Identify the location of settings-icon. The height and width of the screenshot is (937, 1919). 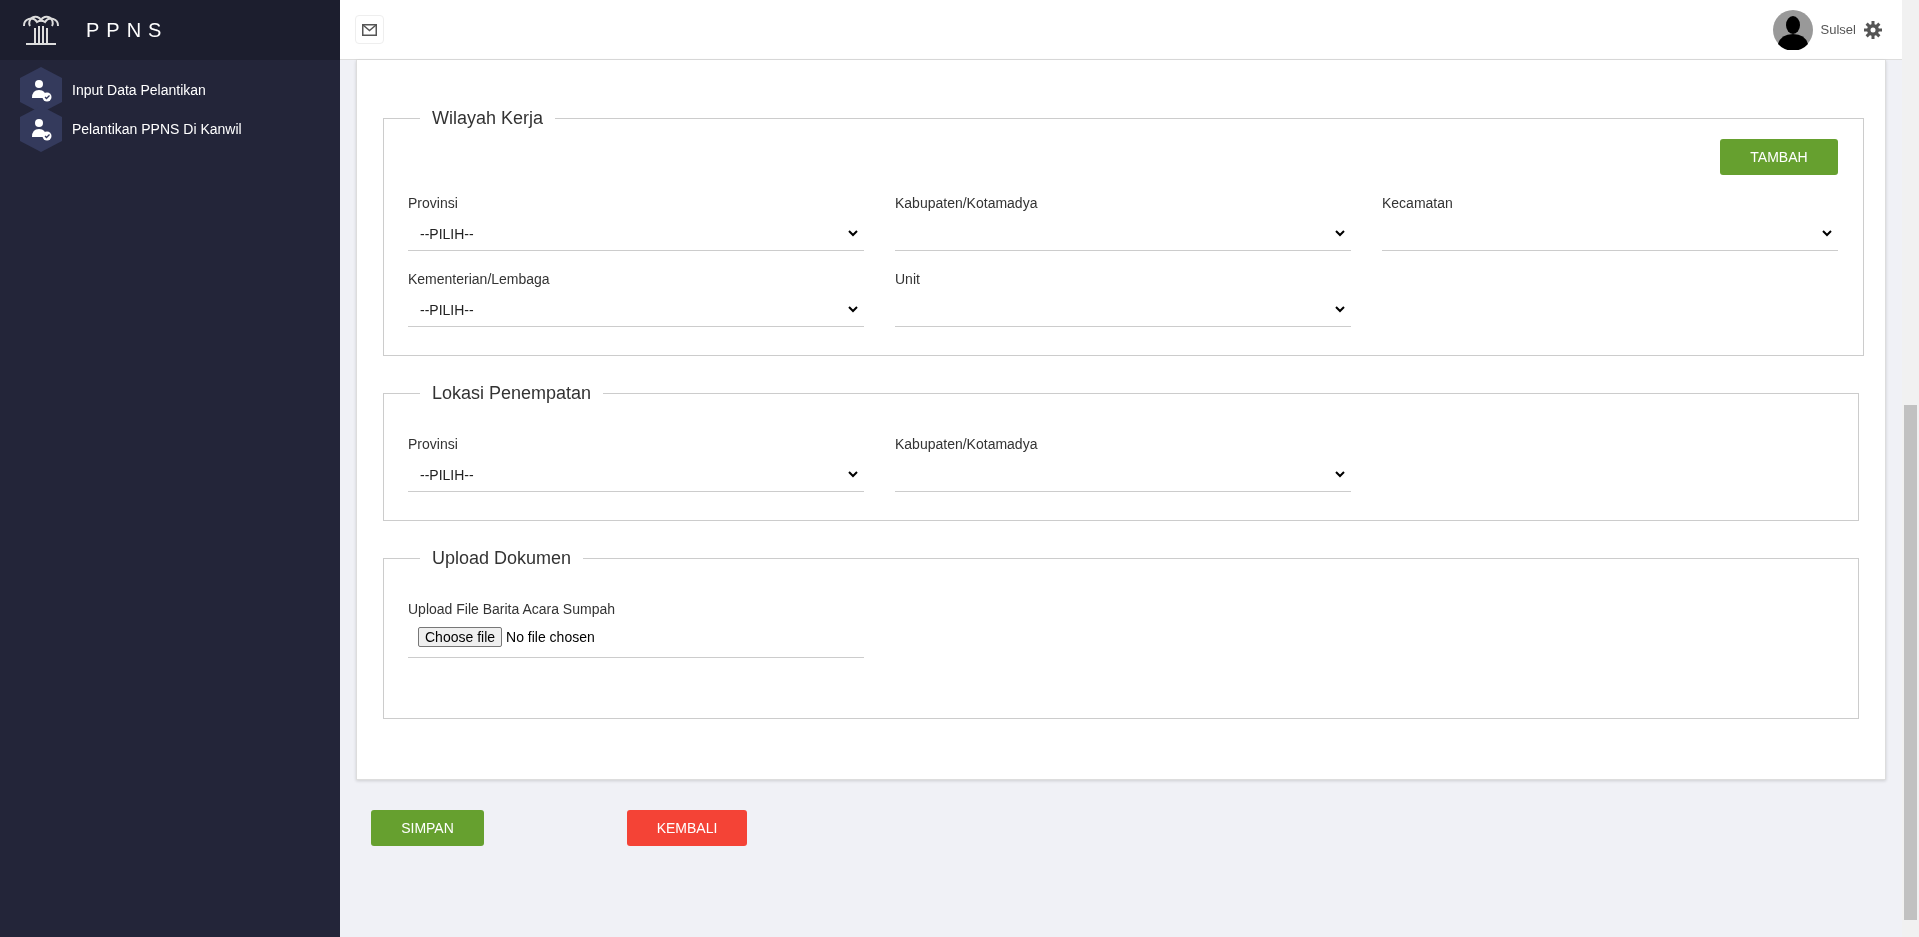
(1873, 29).